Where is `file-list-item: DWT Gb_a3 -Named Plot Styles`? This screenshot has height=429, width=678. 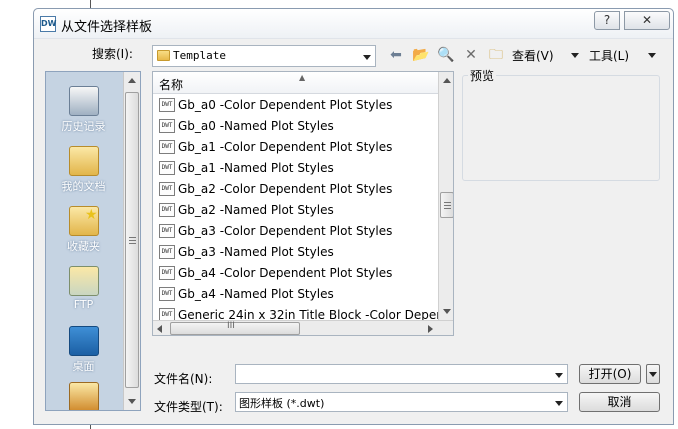 file-list-item: DWT Gb_a3 -Named Plot Styles is located at coordinates (295, 252).